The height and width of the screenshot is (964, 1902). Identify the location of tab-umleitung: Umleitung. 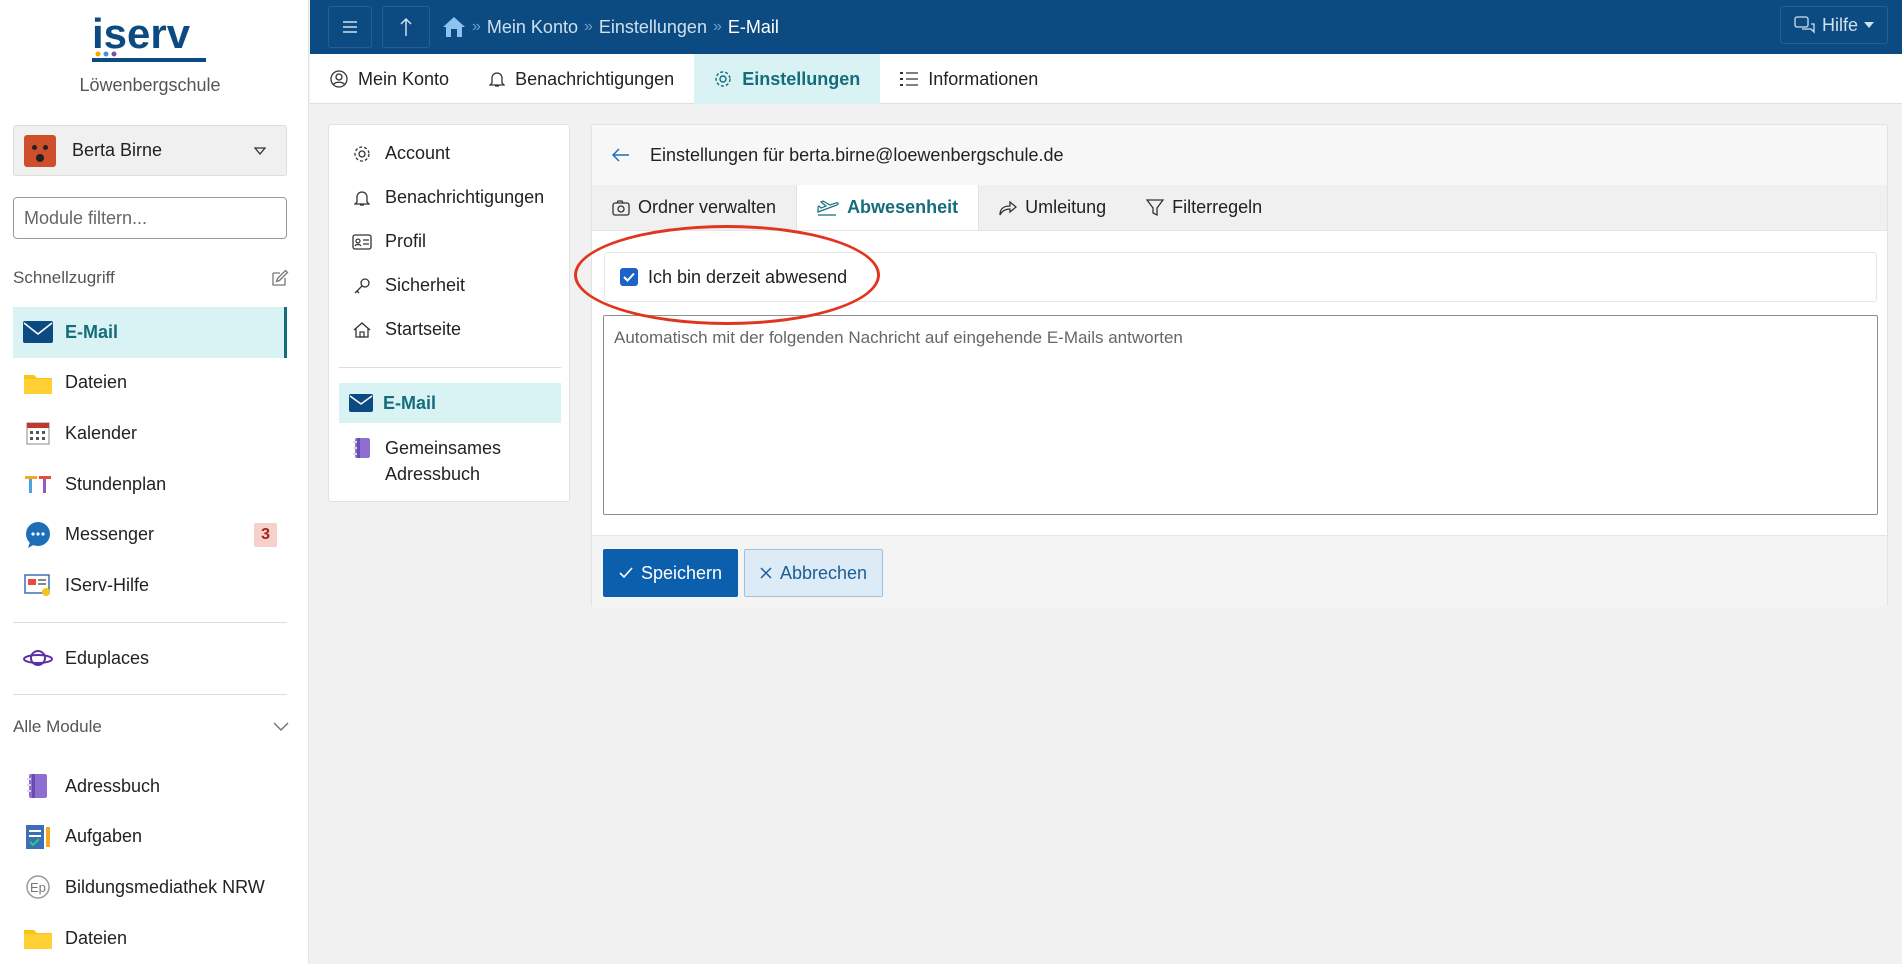
(1052, 207).